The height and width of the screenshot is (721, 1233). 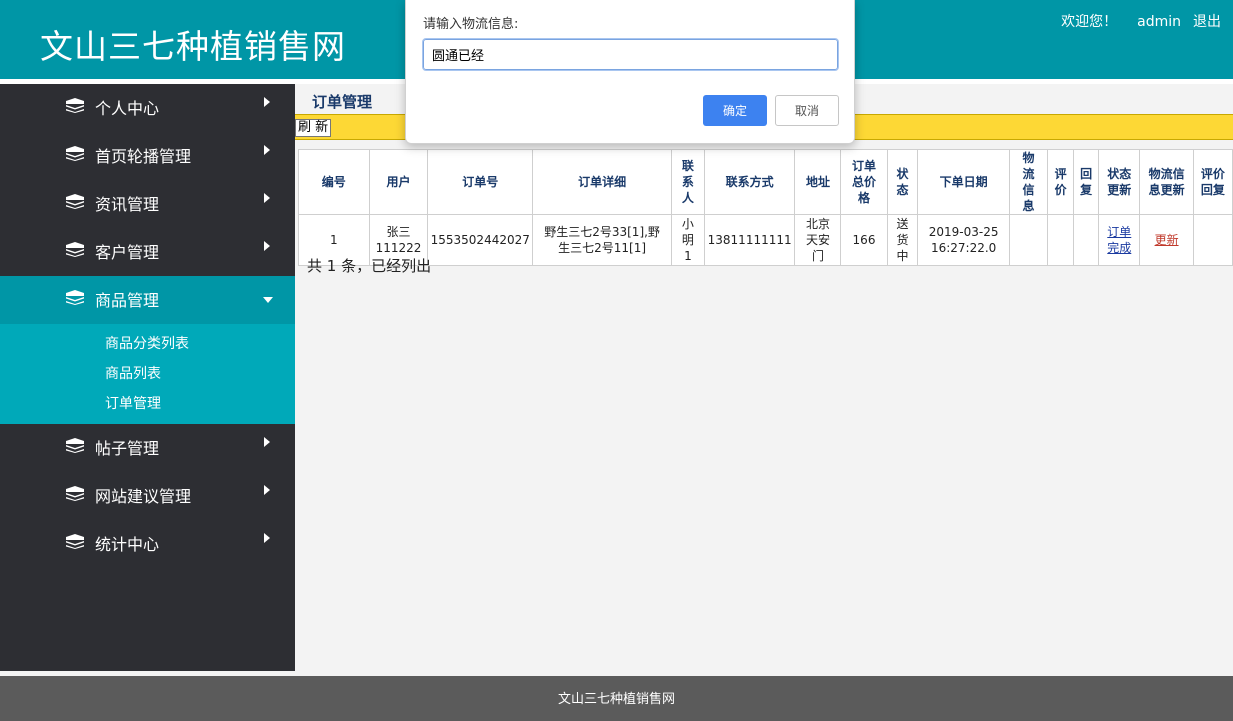 What do you see at coordinates (749, 182) in the screenshot?
I see `column-header: 联系方式` at bounding box center [749, 182].